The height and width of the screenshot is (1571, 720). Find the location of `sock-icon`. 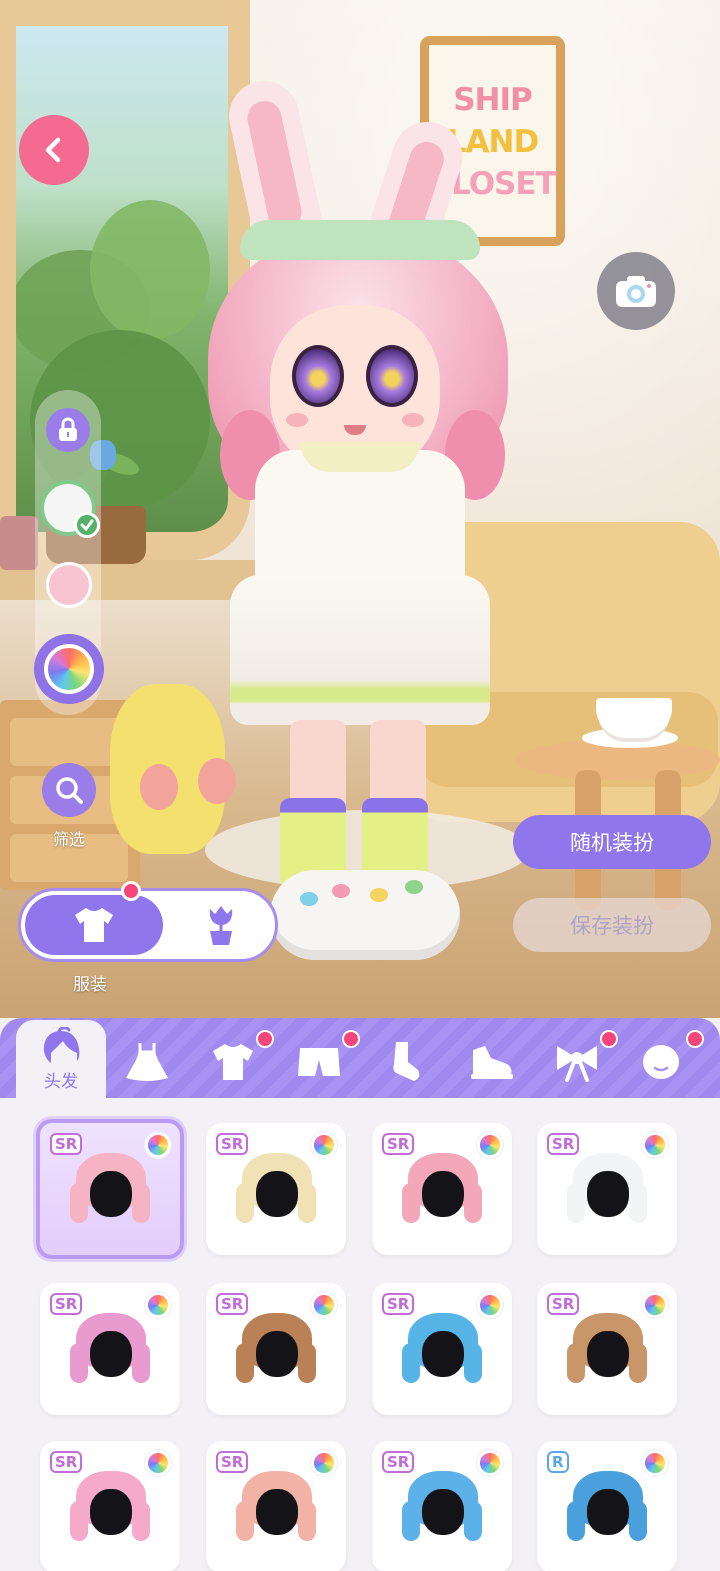

sock-icon is located at coordinates (406, 1061).